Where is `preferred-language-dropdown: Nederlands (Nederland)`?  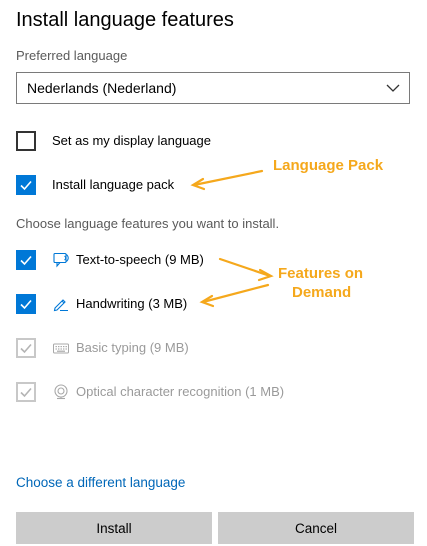 preferred-language-dropdown: Nederlands (Nederland) is located at coordinates (213, 88).